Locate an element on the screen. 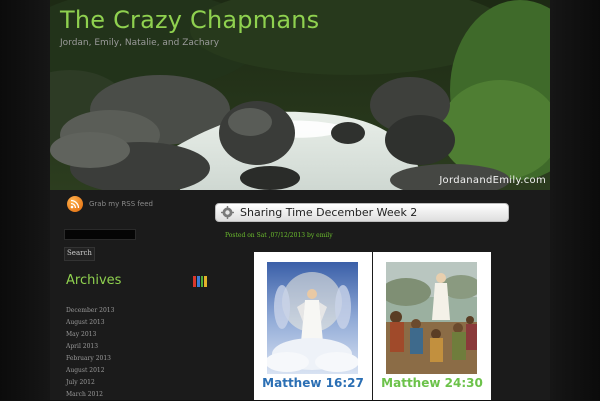  archive-link: August 2012 is located at coordinates (90, 371).